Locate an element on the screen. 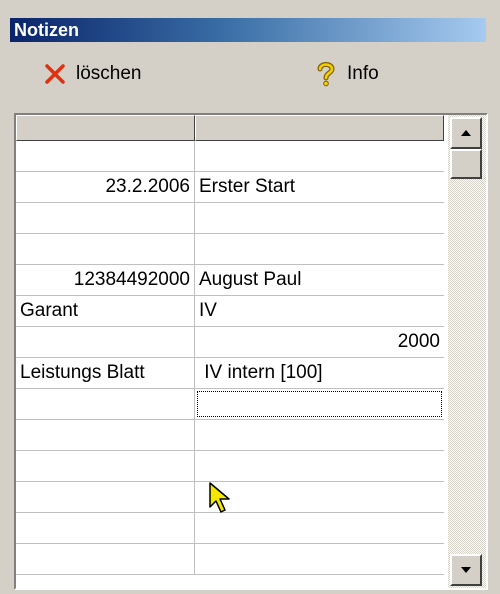 This screenshot has height=594, width=500. vertical-scrollbar is located at coordinates (467, 351).